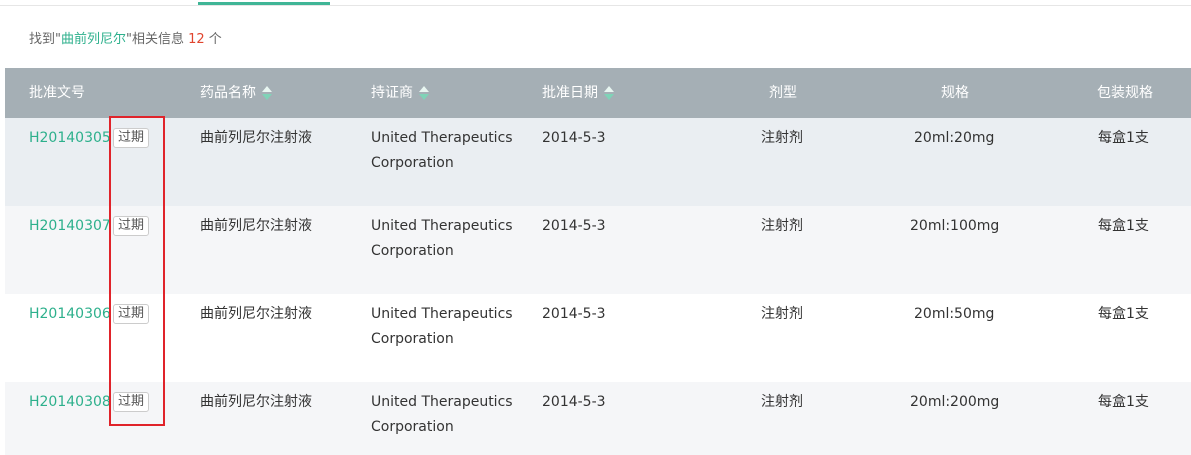  What do you see at coordinates (70, 226) in the screenshot?
I see `approval-code-link: H20140307` at bounding box center [70, 226].